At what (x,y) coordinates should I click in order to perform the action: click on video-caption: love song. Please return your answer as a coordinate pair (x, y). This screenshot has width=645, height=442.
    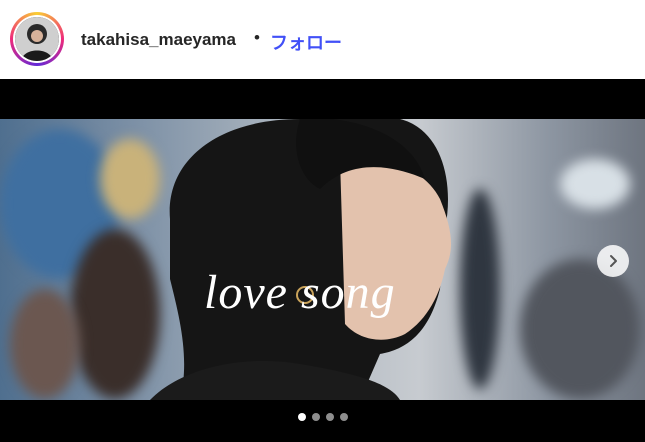
    Looking at the image, I should click on (300, 292).